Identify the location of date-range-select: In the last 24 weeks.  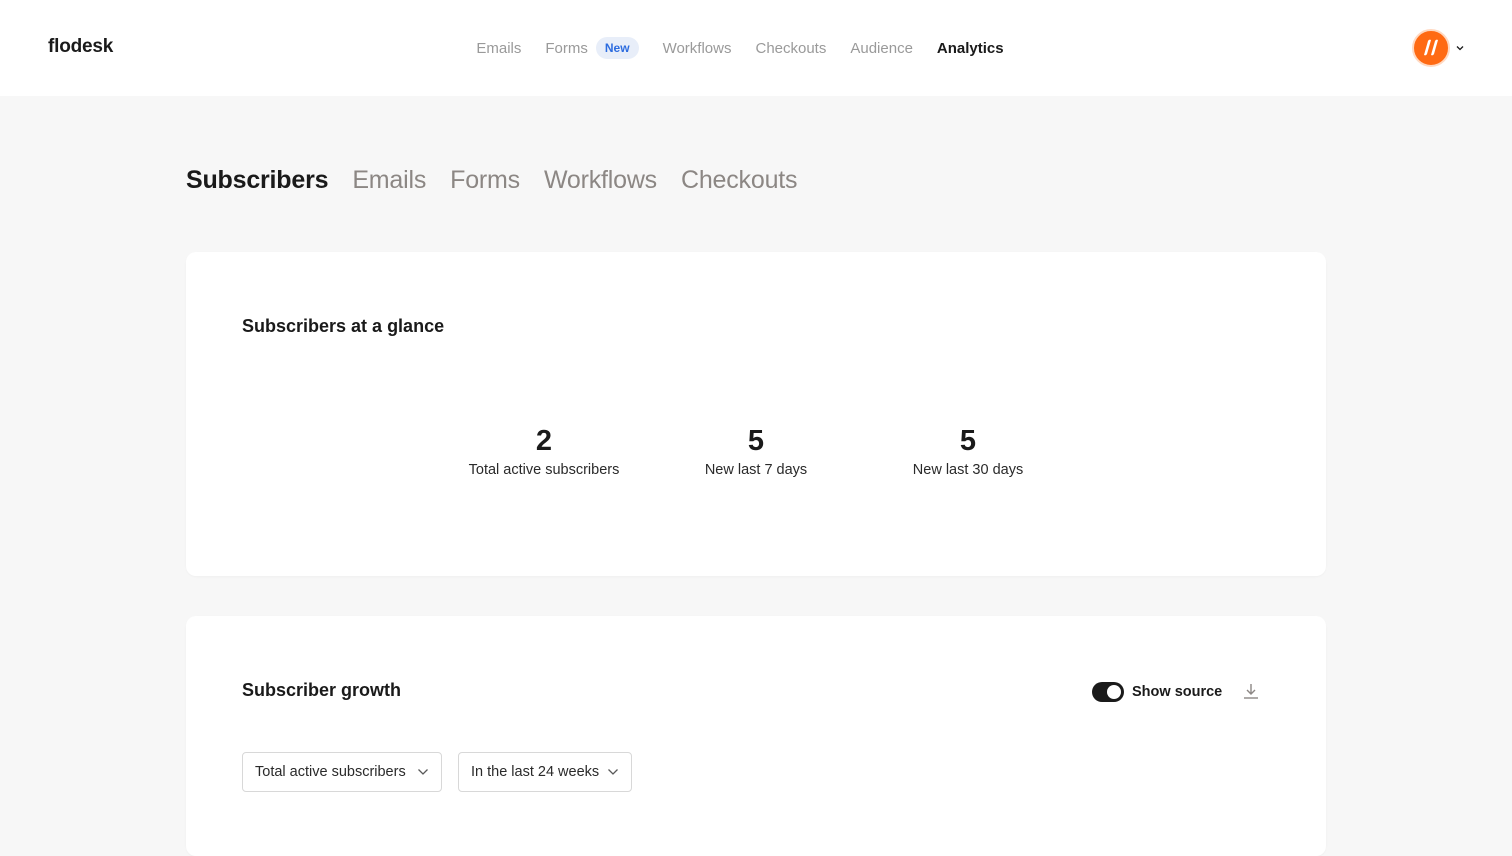
(545, 772).